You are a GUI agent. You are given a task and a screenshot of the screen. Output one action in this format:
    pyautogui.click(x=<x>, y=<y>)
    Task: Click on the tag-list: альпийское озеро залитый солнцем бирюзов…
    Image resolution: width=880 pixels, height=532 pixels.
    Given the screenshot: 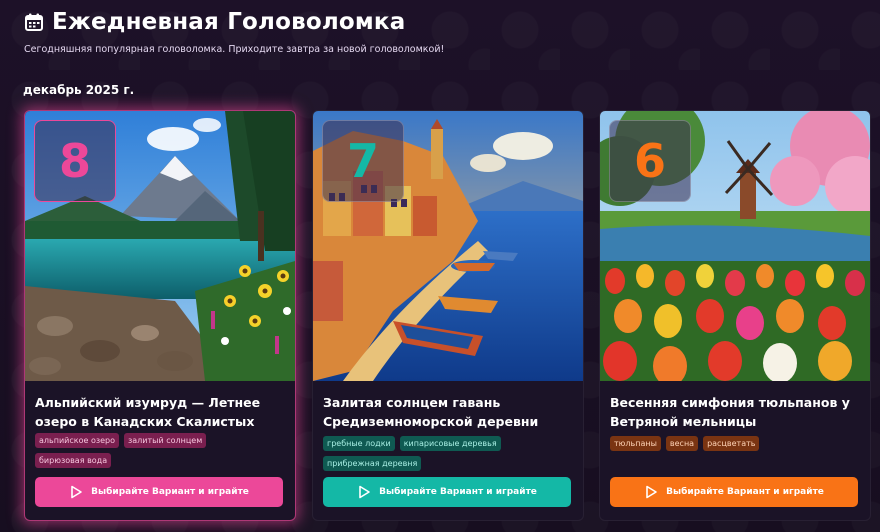 What is the action you would take?
    pyautogui.click(x=161, y=450)
    